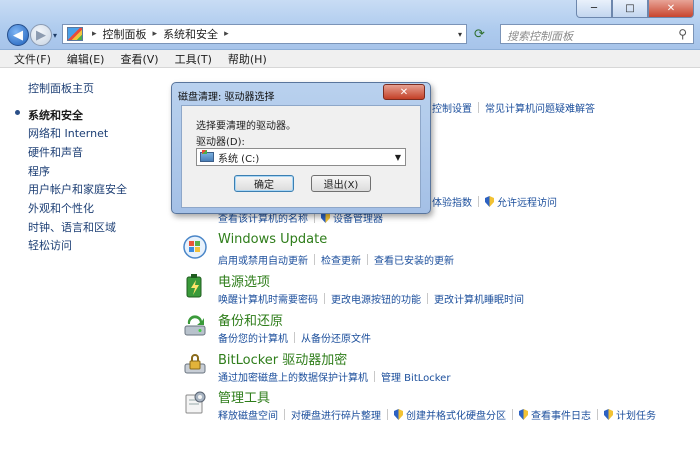 This screenshot has width=700, height=465. What do you see at coordinates (597, 34) in the screenshot?
I see `search-input: 搜索控制面板 ⚲` at bounding box center [597, 34].